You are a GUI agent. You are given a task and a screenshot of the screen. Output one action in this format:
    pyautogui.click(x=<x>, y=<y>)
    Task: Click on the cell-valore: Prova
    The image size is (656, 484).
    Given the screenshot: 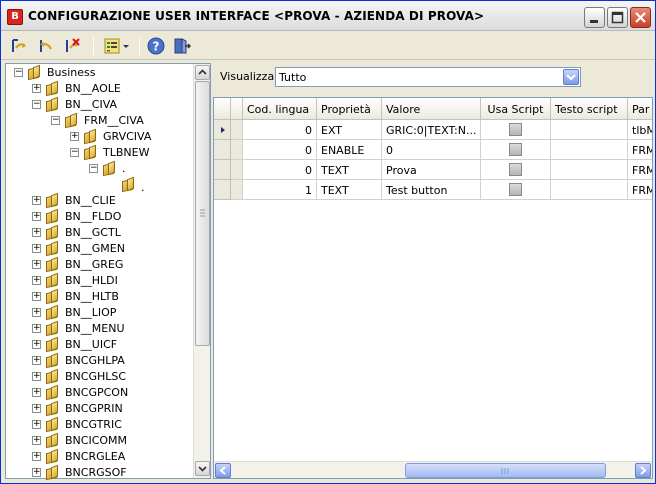 What is the action you would take?
    pyautogui.click(x=431, y=170)
    